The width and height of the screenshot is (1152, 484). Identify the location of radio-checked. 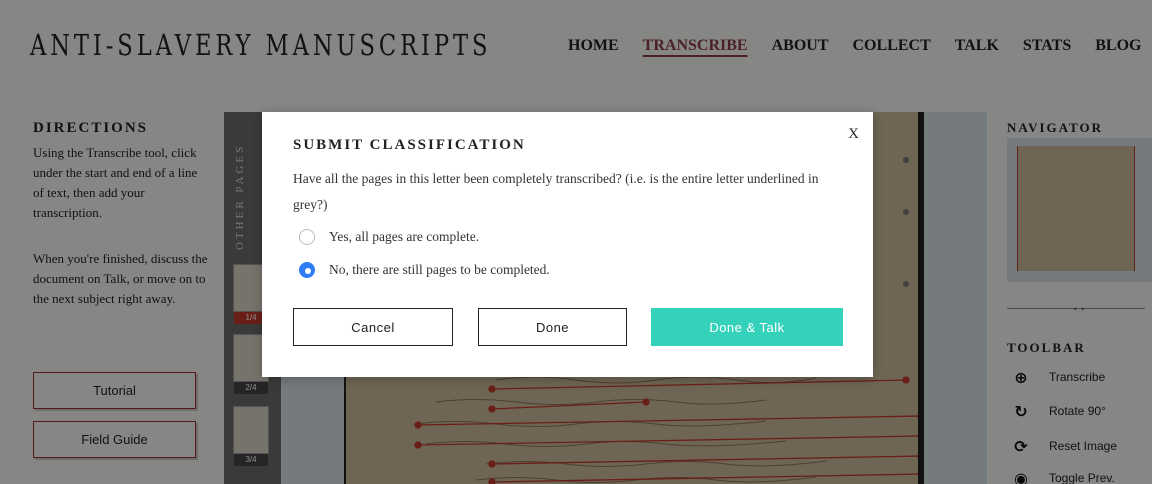
(307, 270).